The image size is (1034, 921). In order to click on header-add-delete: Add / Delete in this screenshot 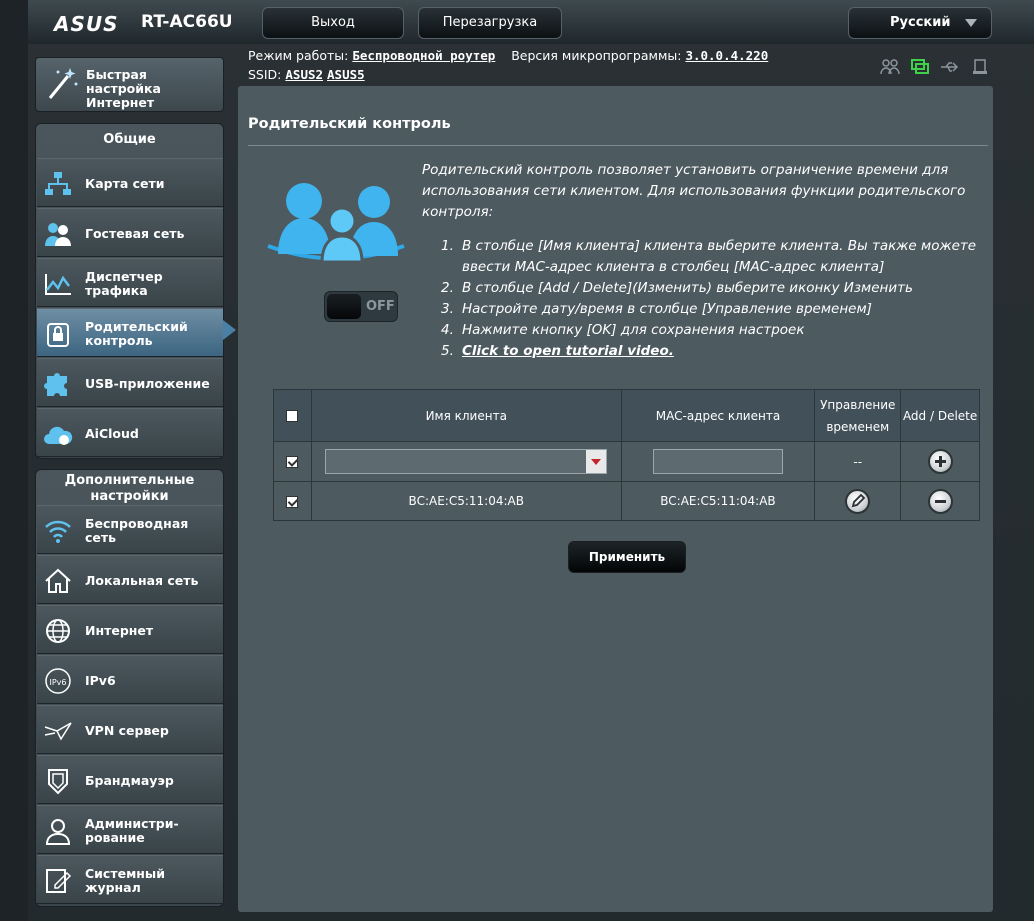, I will do `click(940, 415)`.